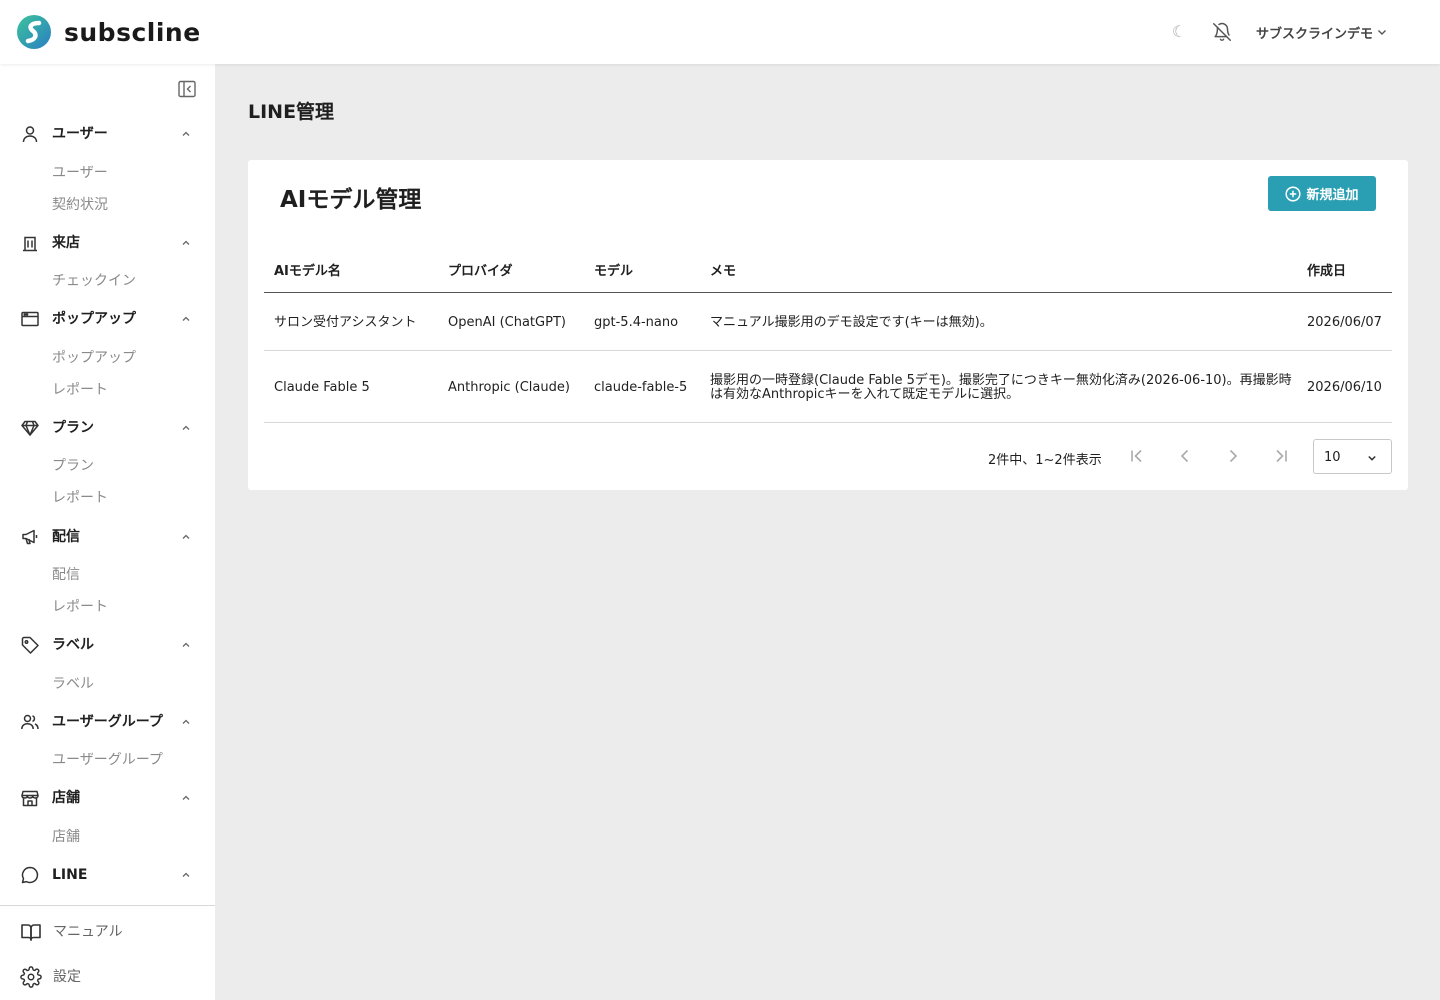  I want to click on sidebar-collapse-icon, so click(187, 89).